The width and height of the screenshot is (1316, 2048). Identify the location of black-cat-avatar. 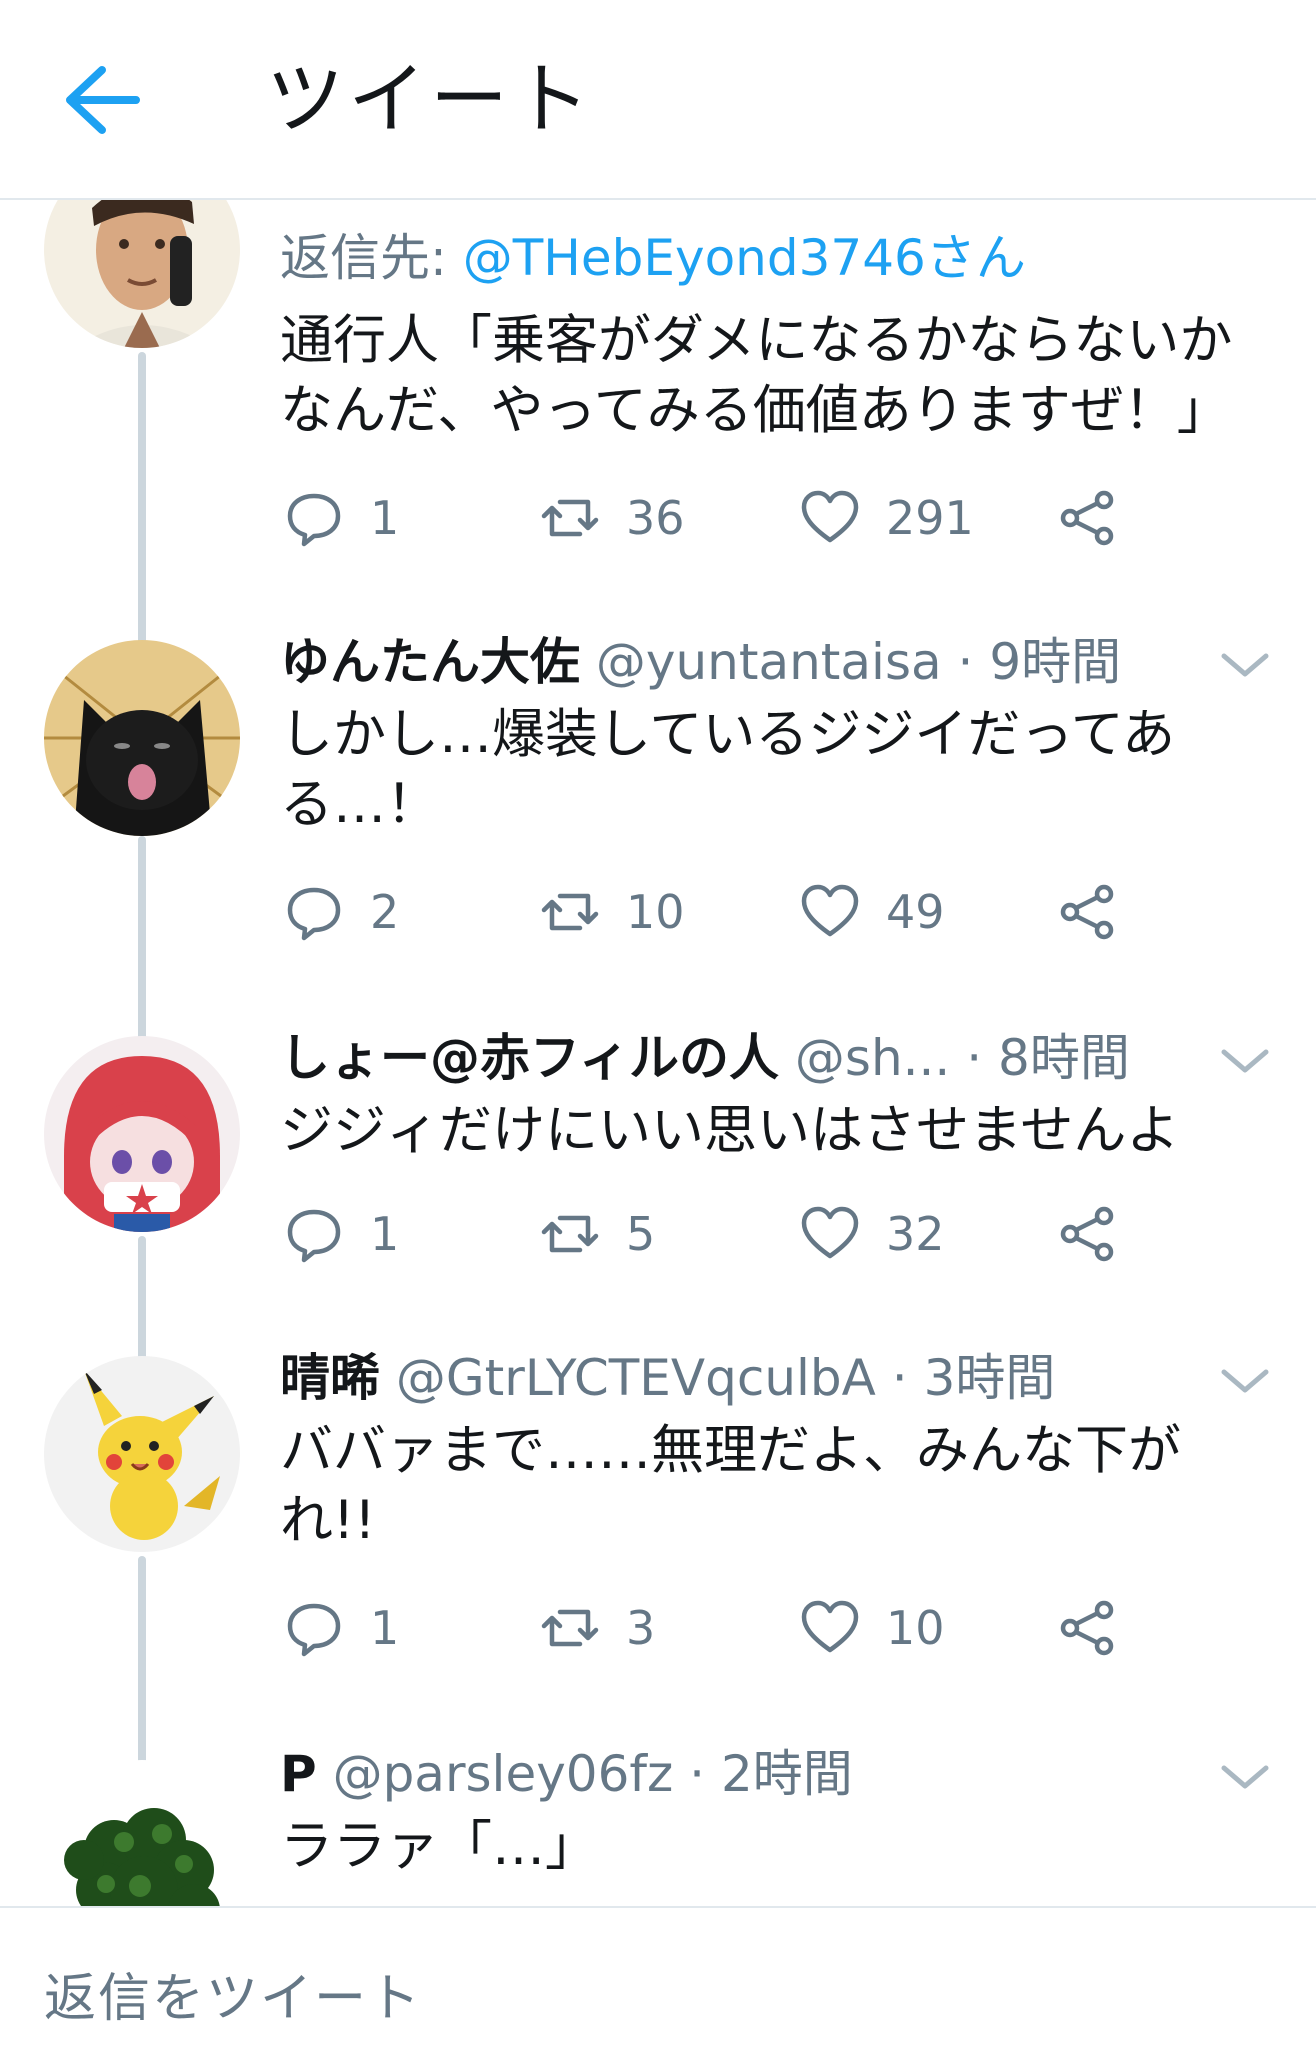
(142, 738).